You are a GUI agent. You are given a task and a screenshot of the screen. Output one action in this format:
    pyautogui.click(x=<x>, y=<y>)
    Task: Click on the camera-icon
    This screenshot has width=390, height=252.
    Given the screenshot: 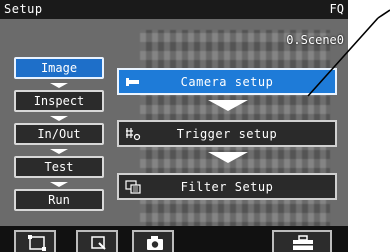 What is the action you would take?
    pyautogui.click(x=155, y=243)
    